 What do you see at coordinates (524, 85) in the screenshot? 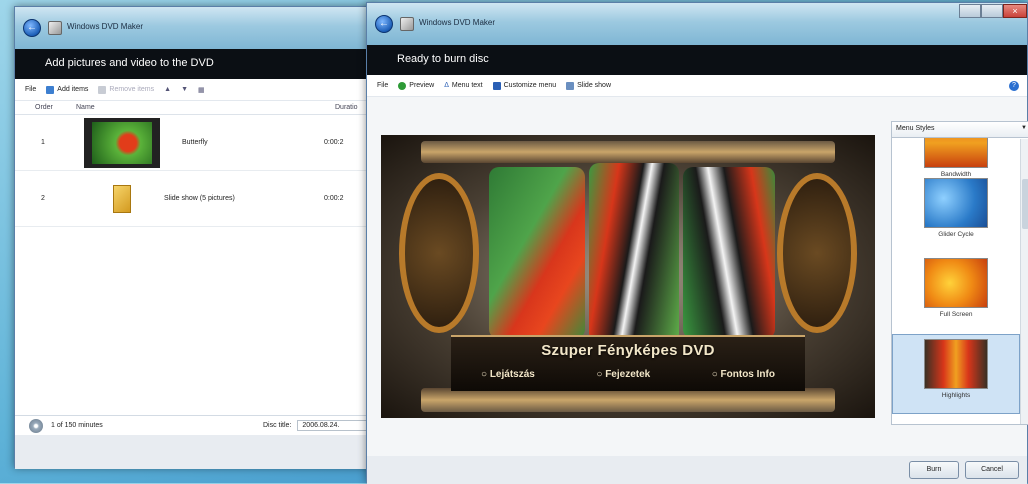
I see `customize-menu-button: Customize menu` at bounding box center [524, 85].